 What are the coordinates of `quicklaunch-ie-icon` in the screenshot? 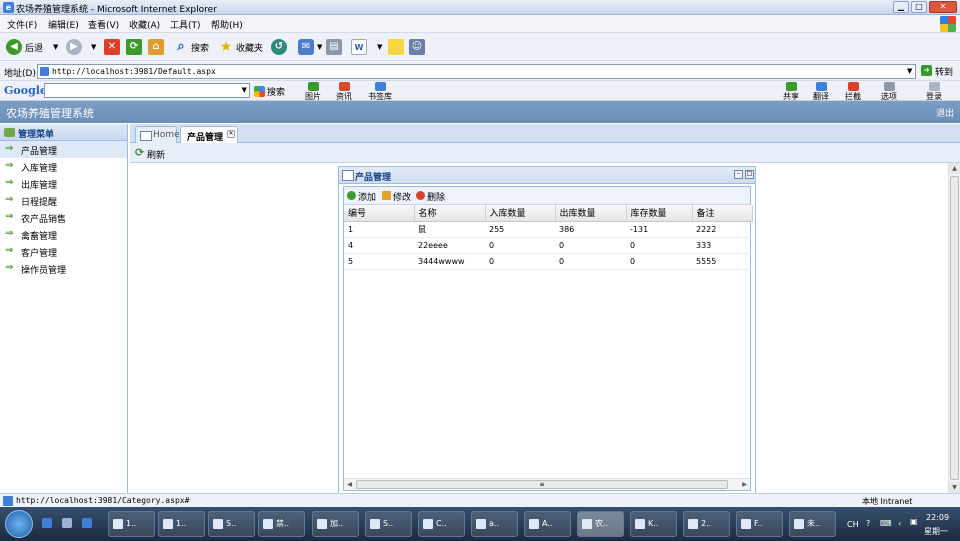 It's located at (47, 523).